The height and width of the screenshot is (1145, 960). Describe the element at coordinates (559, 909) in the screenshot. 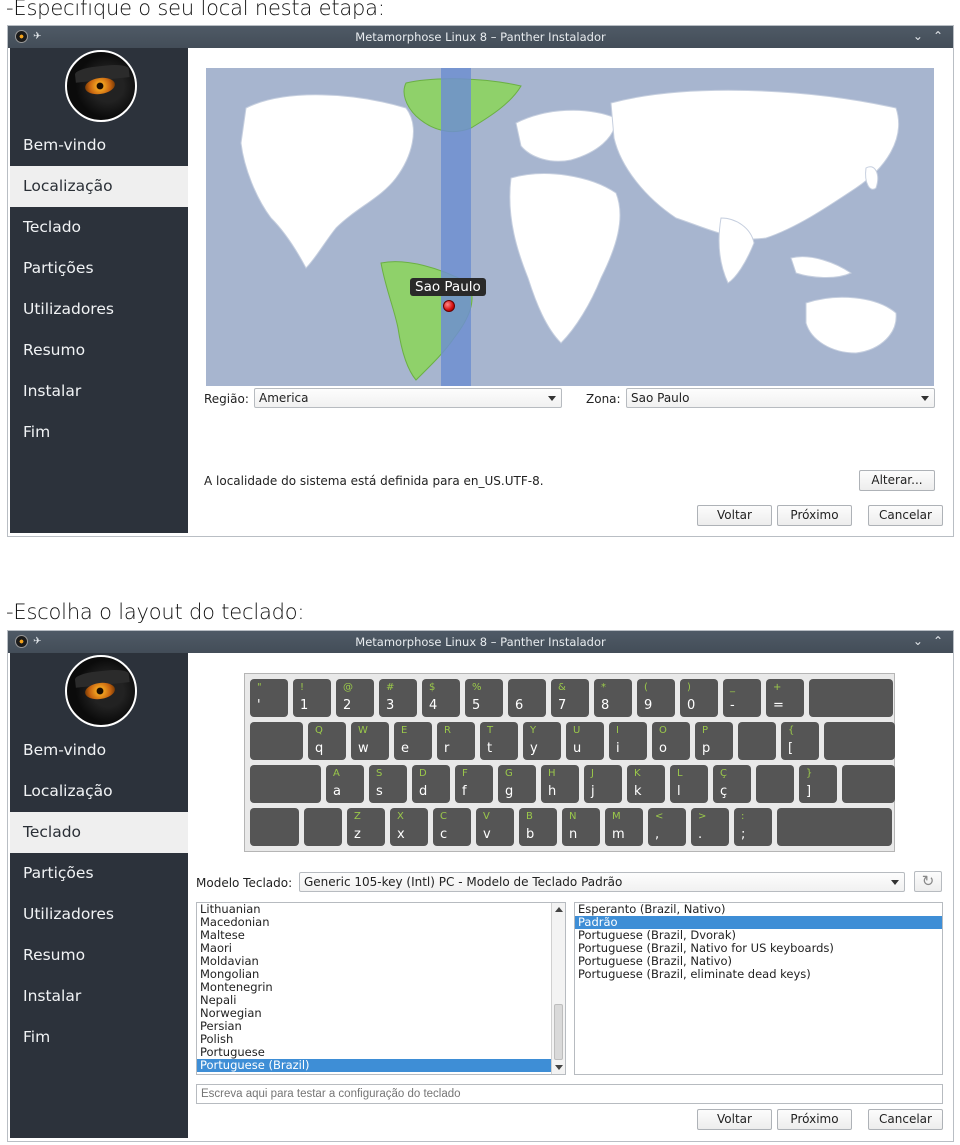

I see `scroll-up-icon` at that location.